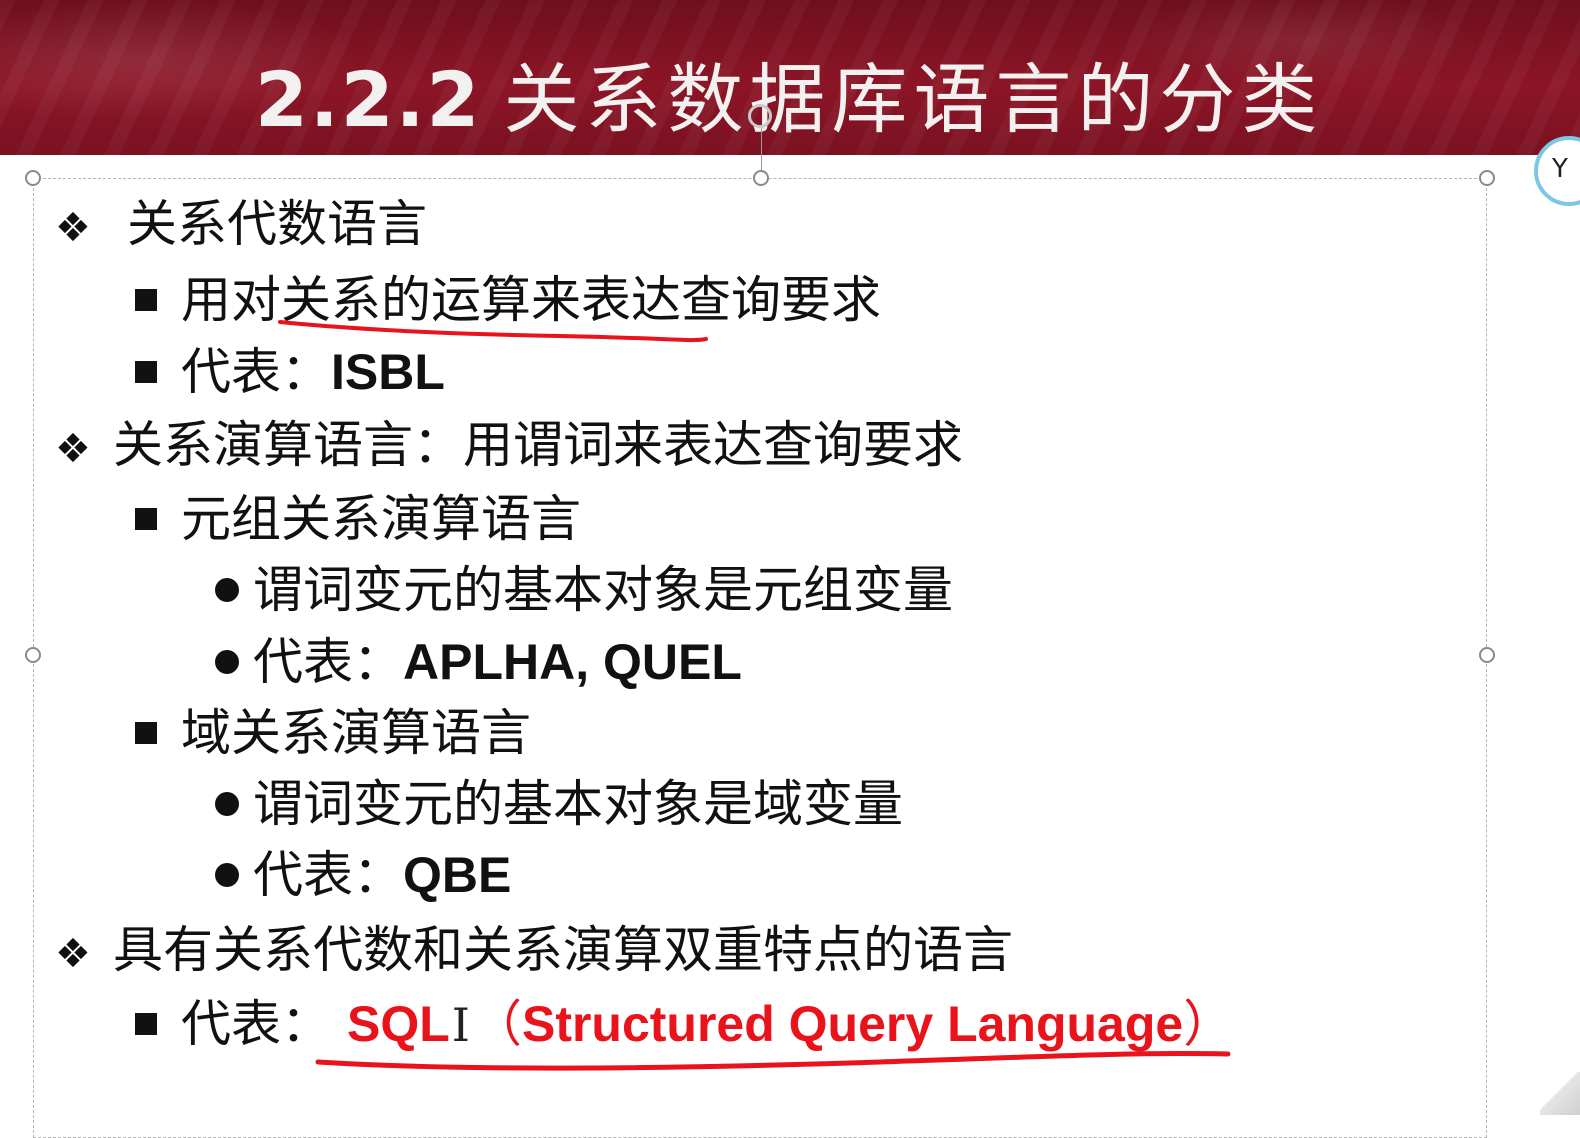  Describe the element at coordinates (760, 116) in the screenshot. I see `rotate-handle-icon` at that location.